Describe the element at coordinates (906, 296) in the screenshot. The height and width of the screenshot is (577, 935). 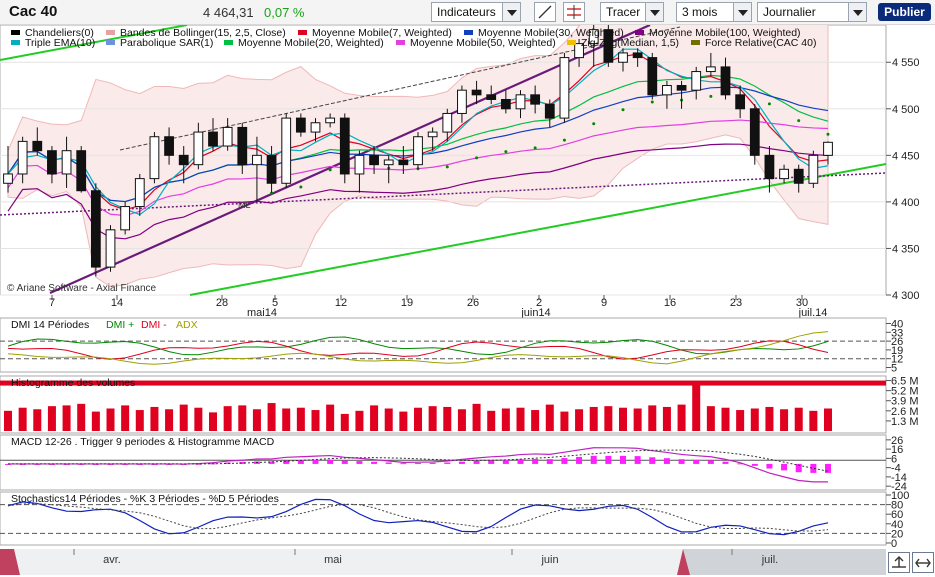
I see `y-tick-label: 4 300` at that location.